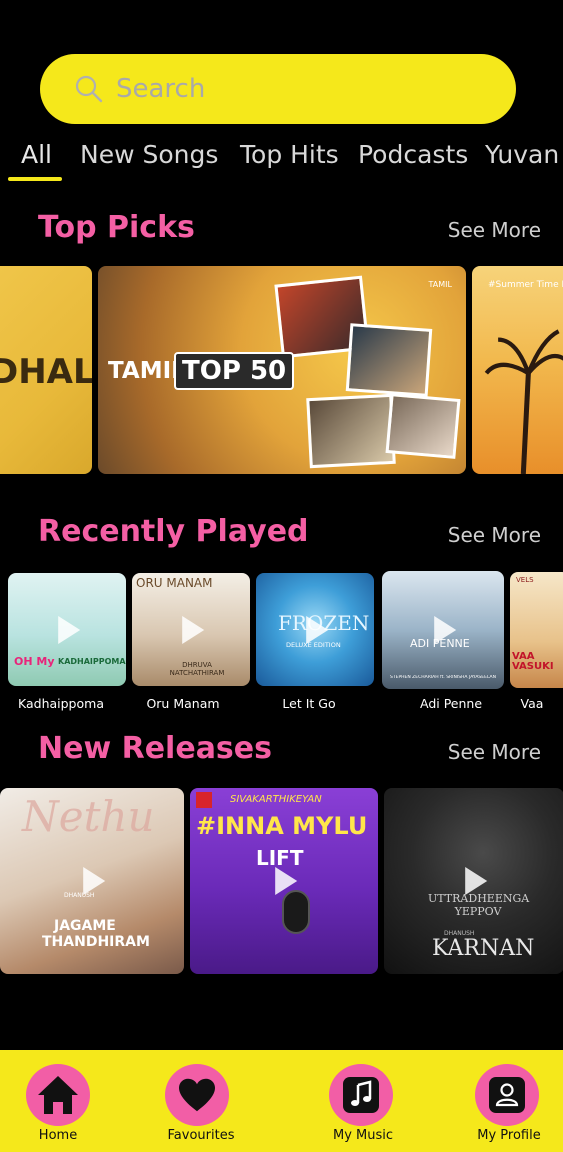 The width and height of the screenshot is (563, 1152). Describe the element at coordinates (363, 1135) in the screenshot. I see `nav-my-music-label: My Music` at that location.